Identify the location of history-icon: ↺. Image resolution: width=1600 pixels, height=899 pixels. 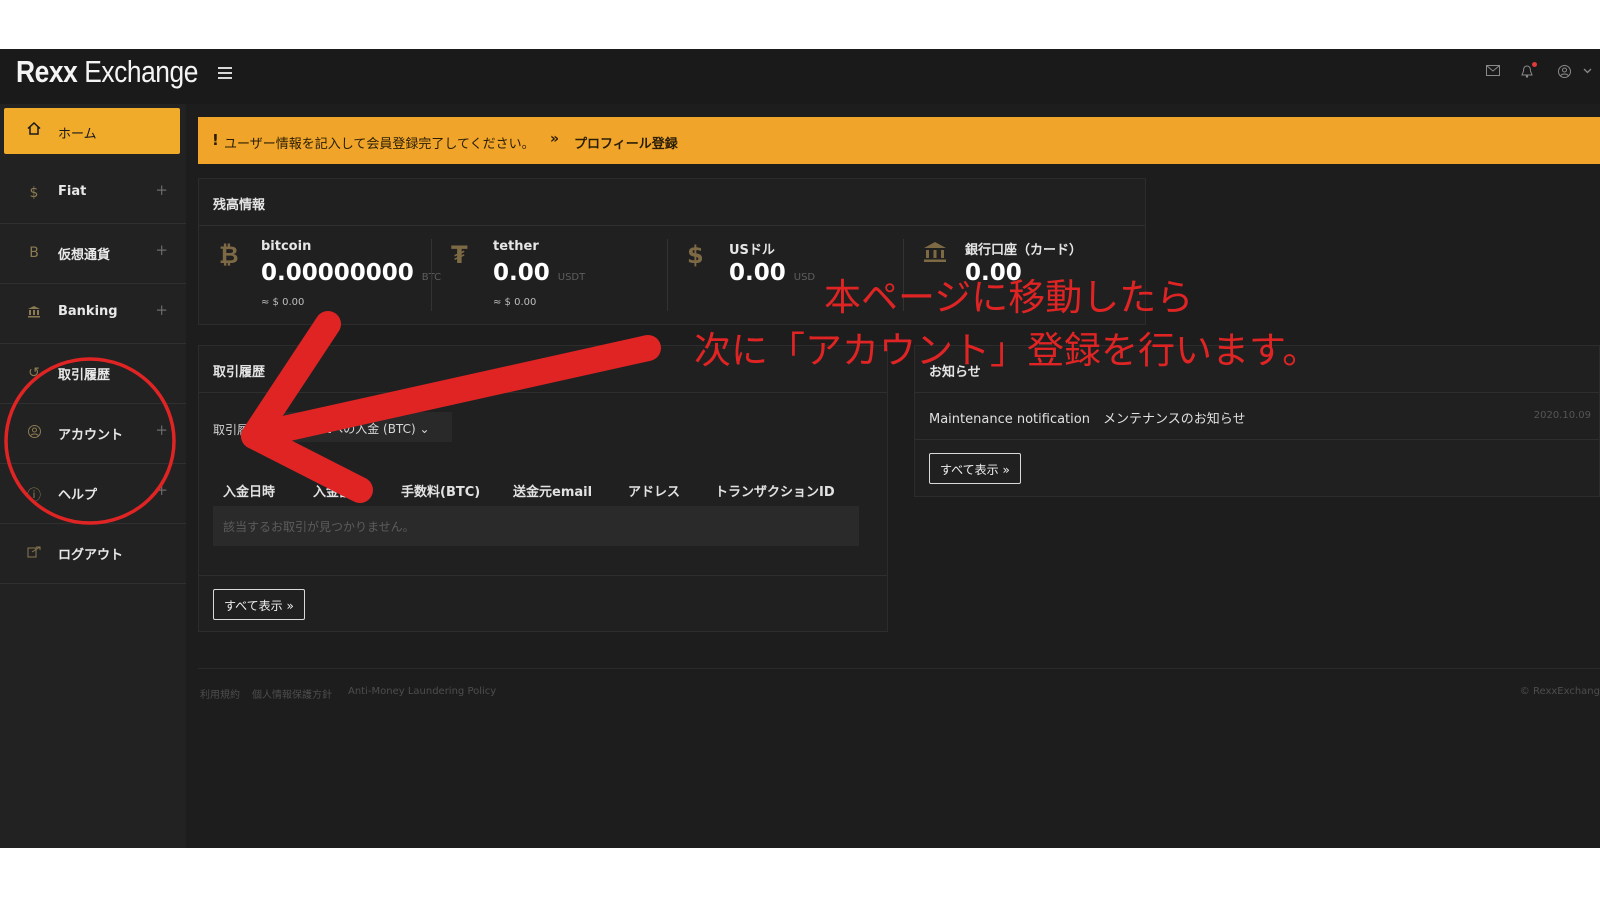
(34, 373).